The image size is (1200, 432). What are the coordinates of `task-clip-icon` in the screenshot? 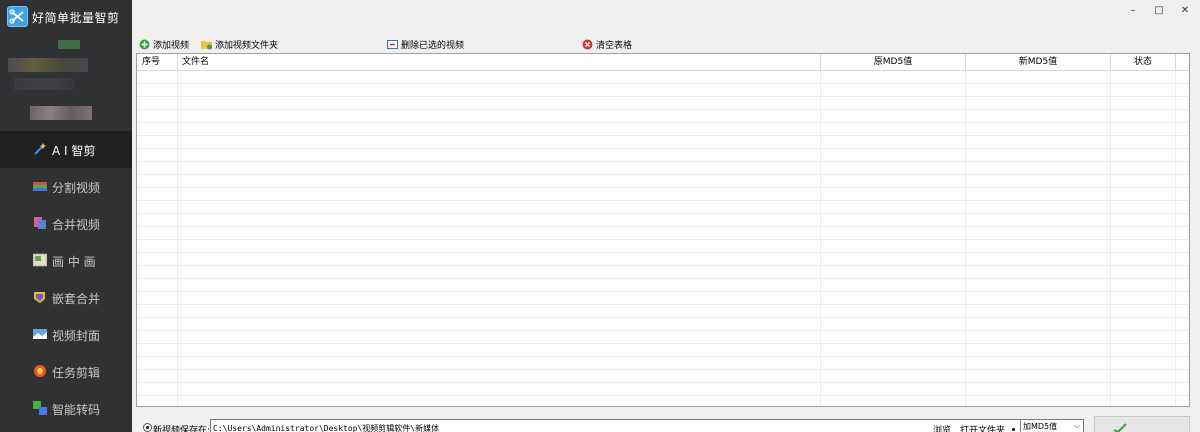 It's located at (40, 371).